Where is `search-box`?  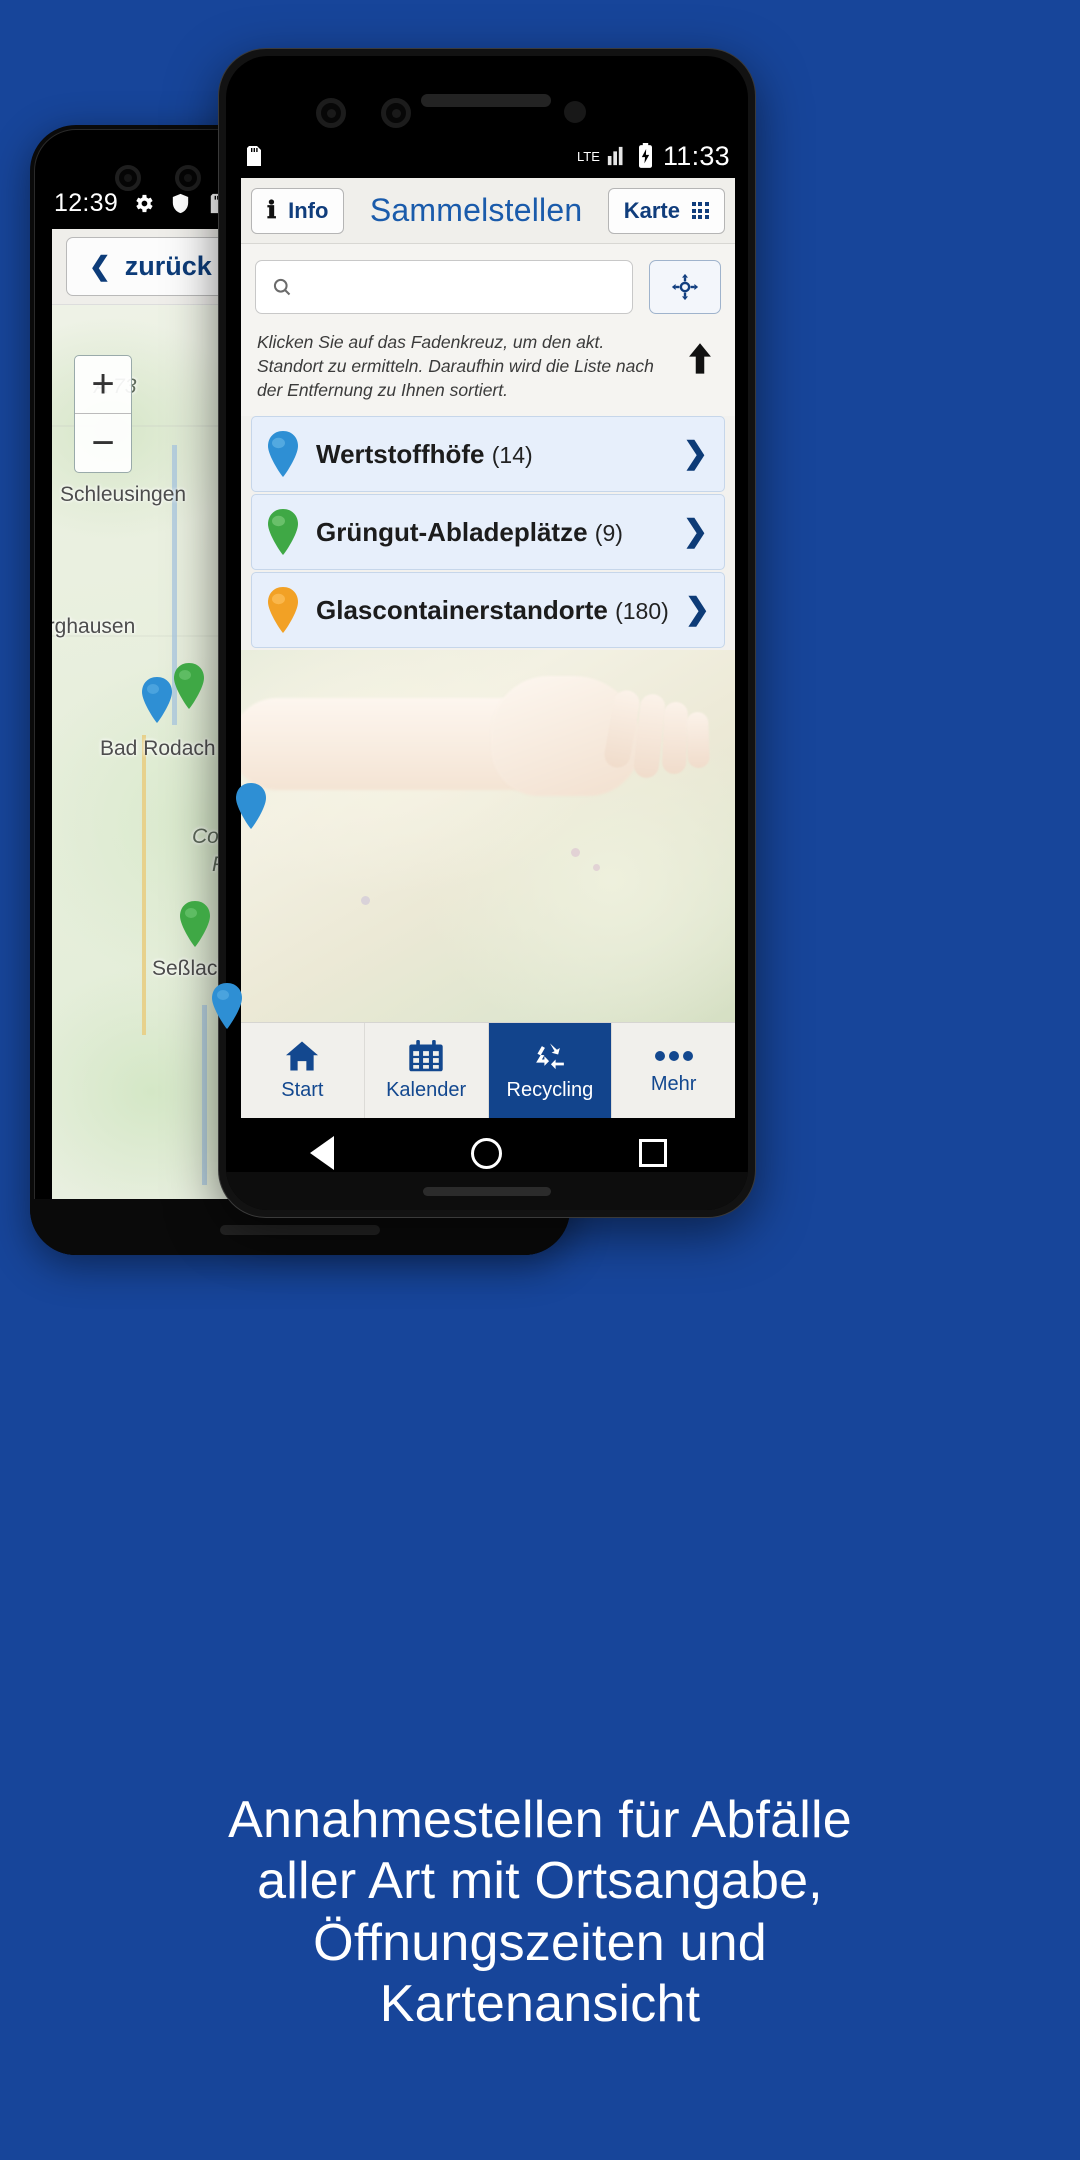 search-box is located at coordinates (444, 287).